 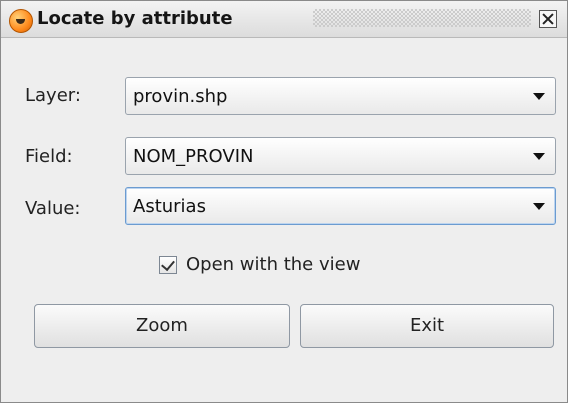 What do you see at coordinates (162, 326) in the screenshot?
I see `zoom-button: Zoom` at bounding box center [162, 326].